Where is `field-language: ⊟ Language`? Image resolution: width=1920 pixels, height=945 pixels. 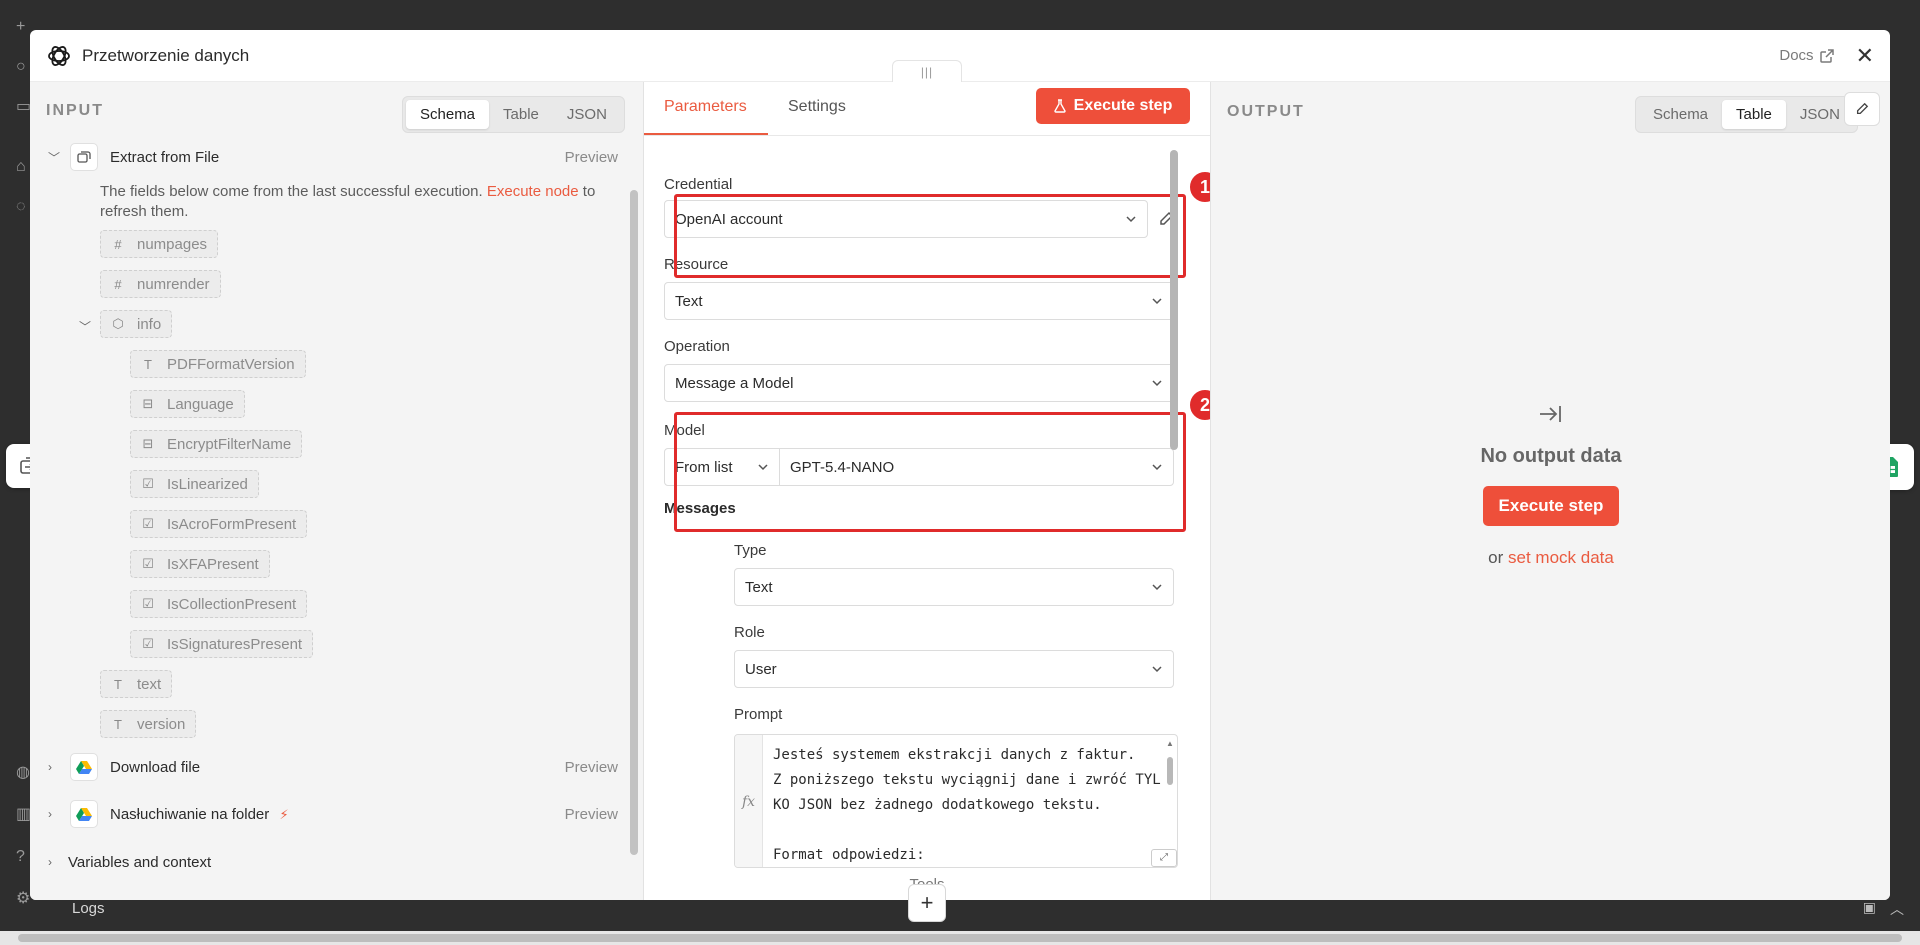
field-language: ⊟ Language is located at coordinates (187, 404).